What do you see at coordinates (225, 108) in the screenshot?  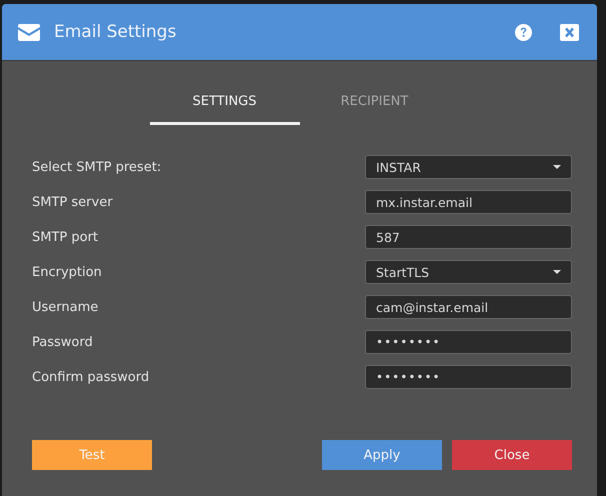 I see `tab: SETTINGS` at bounding box center [225, 108].